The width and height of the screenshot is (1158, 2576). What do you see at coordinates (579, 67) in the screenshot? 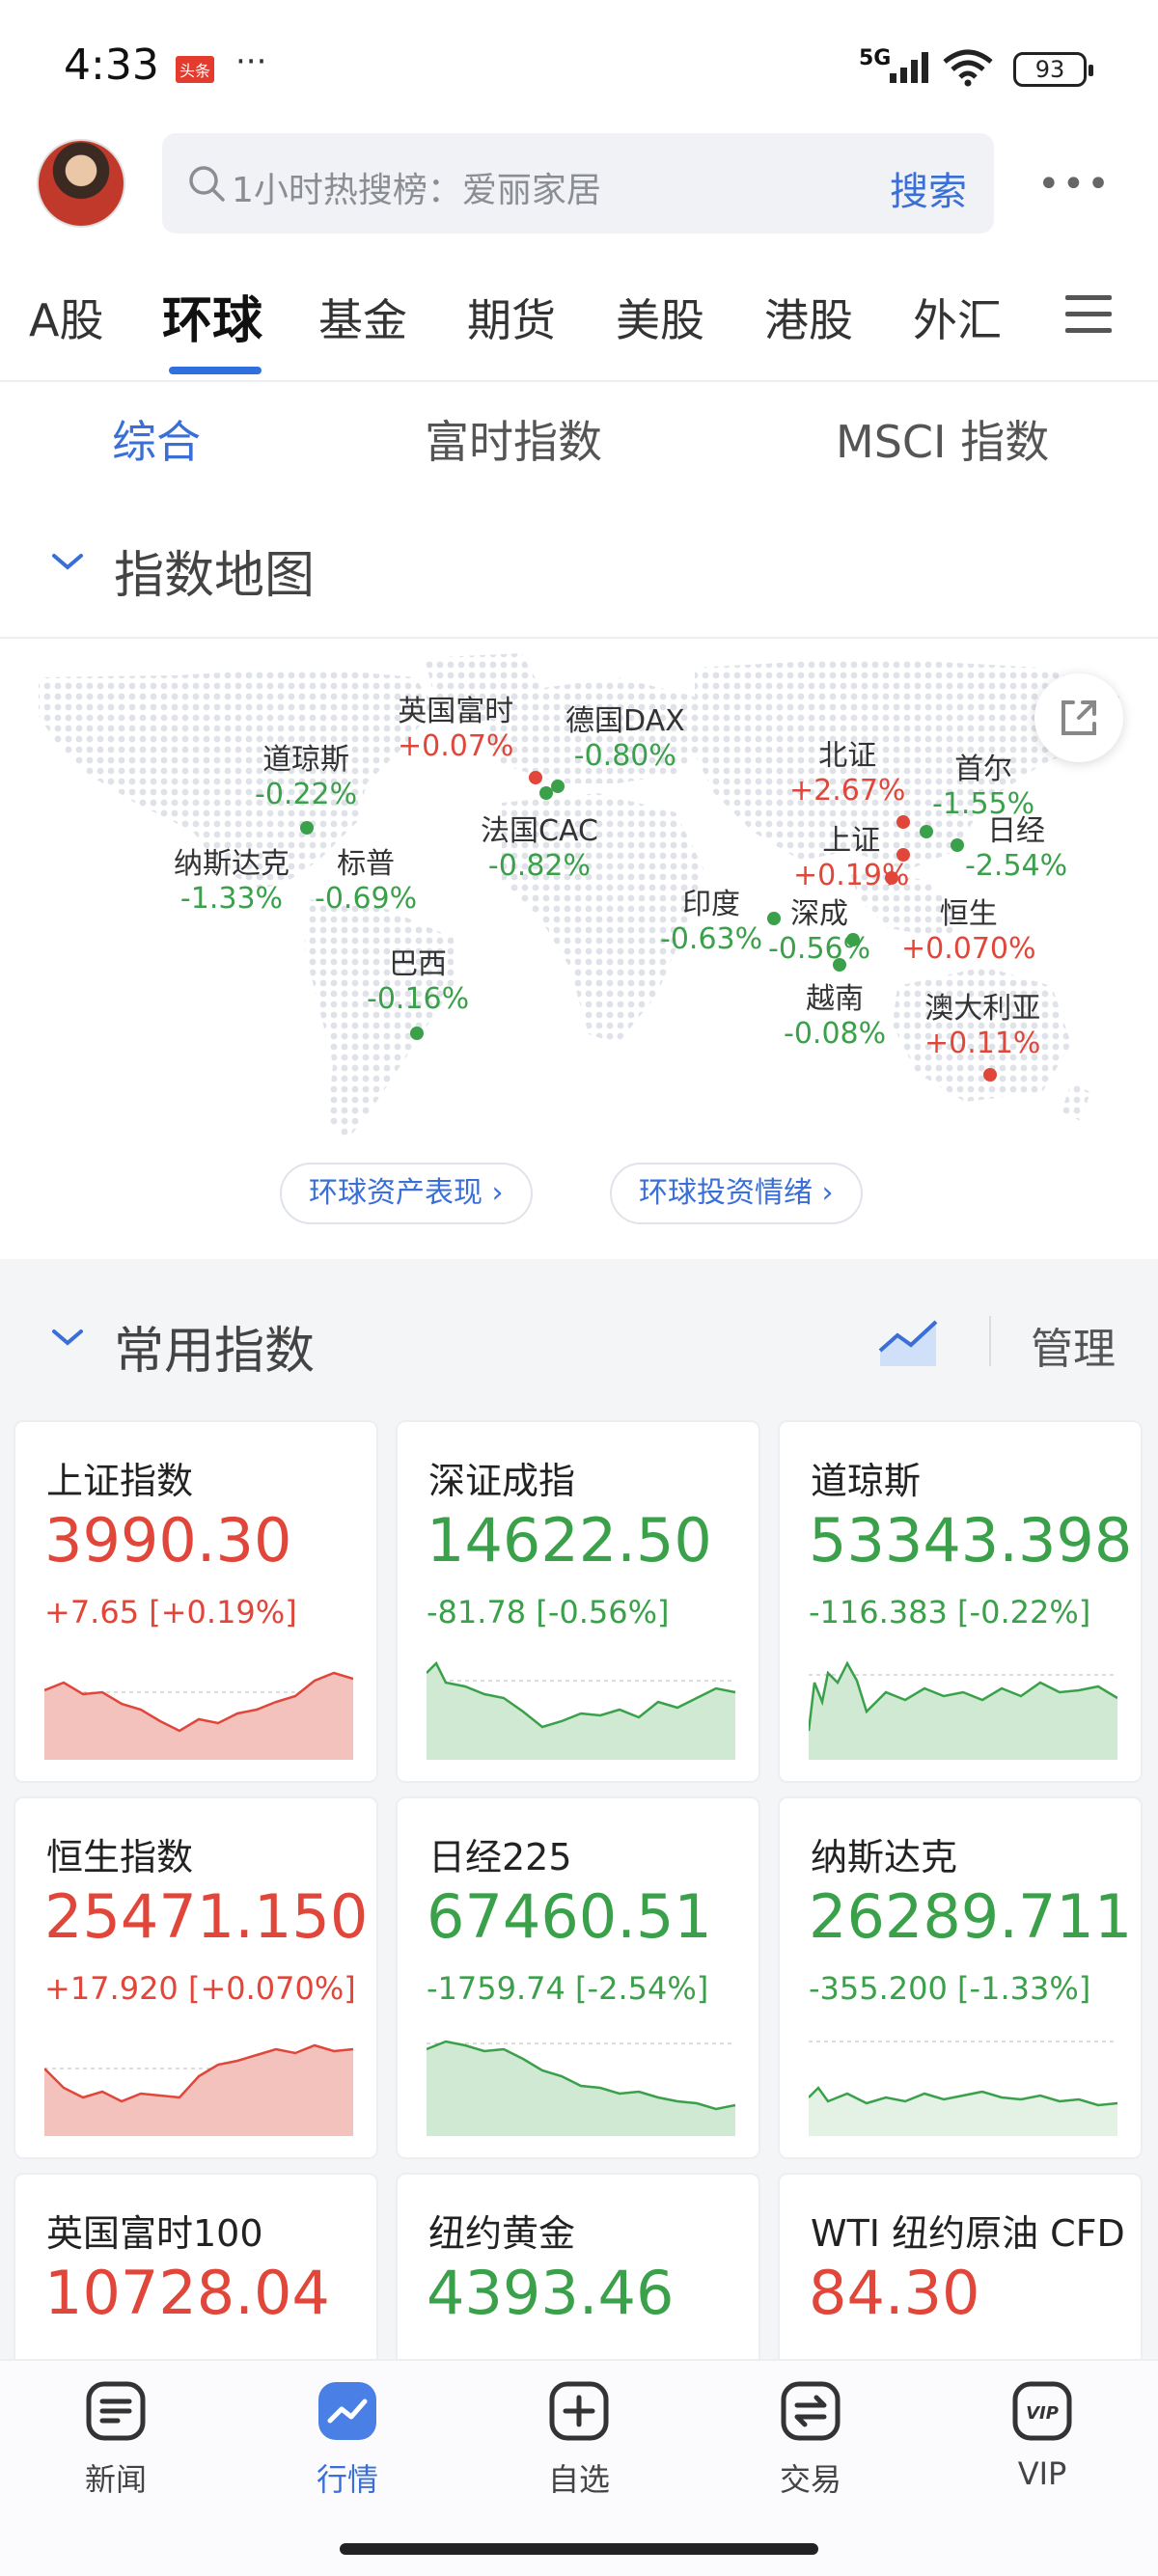
I see `status-bar: 4:33 头条 ··· 5G 93` at bounding box center [579, 67].